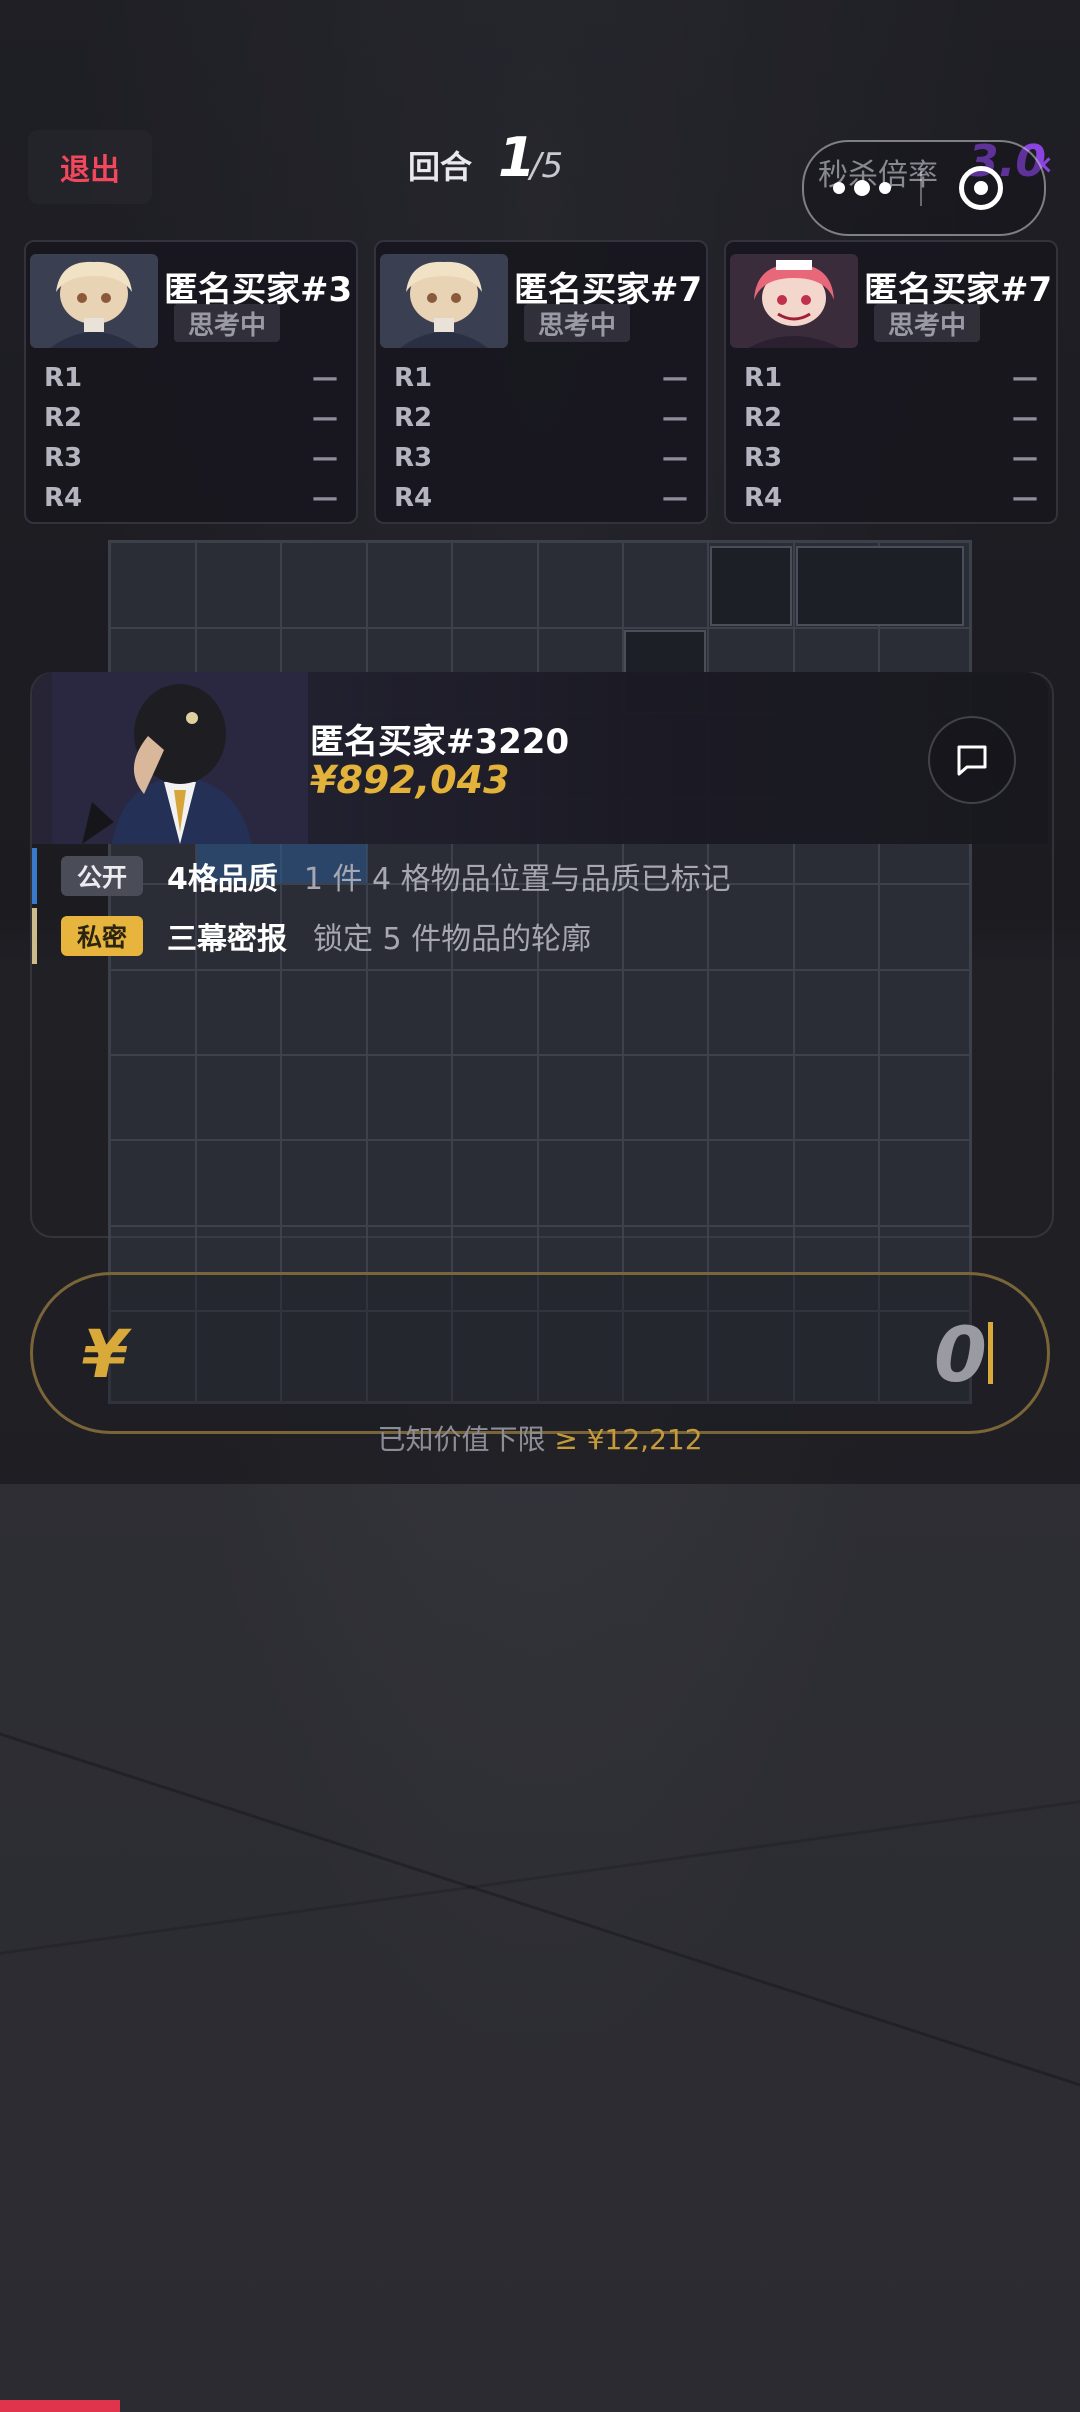 This screenshot has width=1080, height=2412. What do you see at coordinates (540, 1884) in the screenshot?
I see `floor-texture` at bounding box center [540, 1884].